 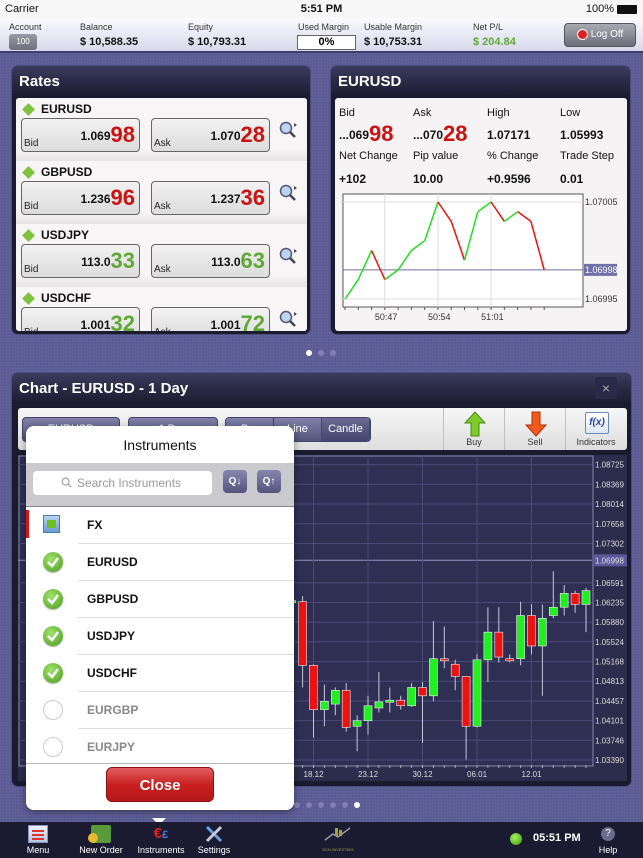 What do you see at coordinates (226, 262) in the screenshot?
I see `ask-prefix: 113.0` at bounding box center [226, 262].